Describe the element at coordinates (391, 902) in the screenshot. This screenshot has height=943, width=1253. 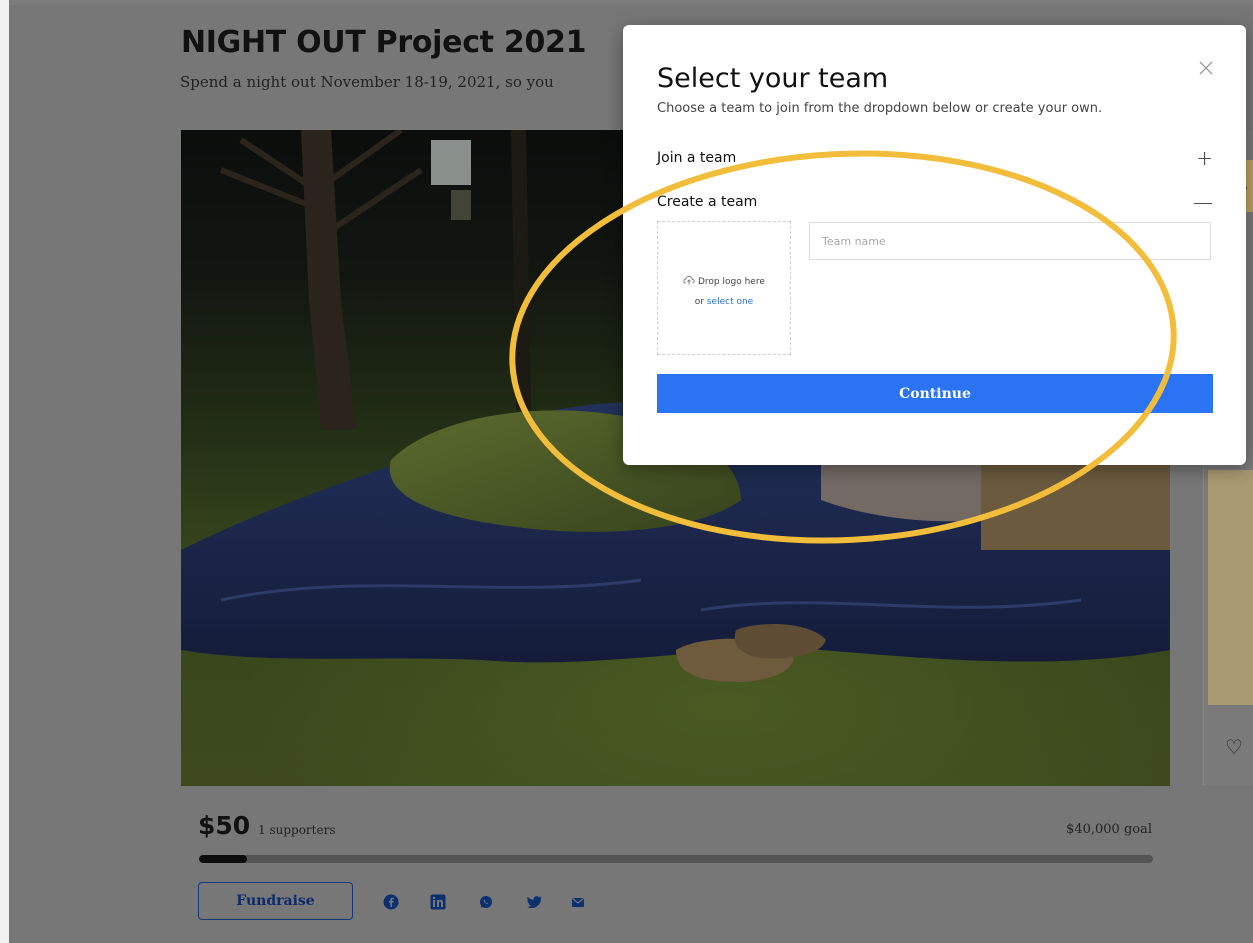
I see `facebook-icon` at that location.